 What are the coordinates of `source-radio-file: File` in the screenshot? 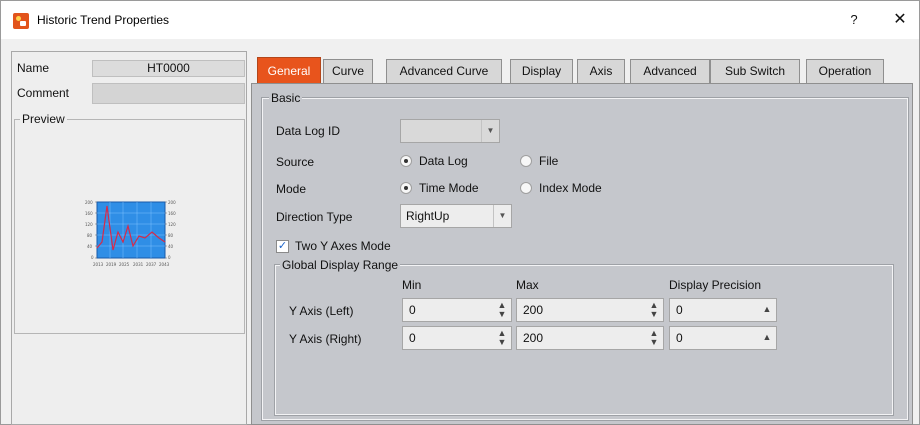 It's located at (539, 161).